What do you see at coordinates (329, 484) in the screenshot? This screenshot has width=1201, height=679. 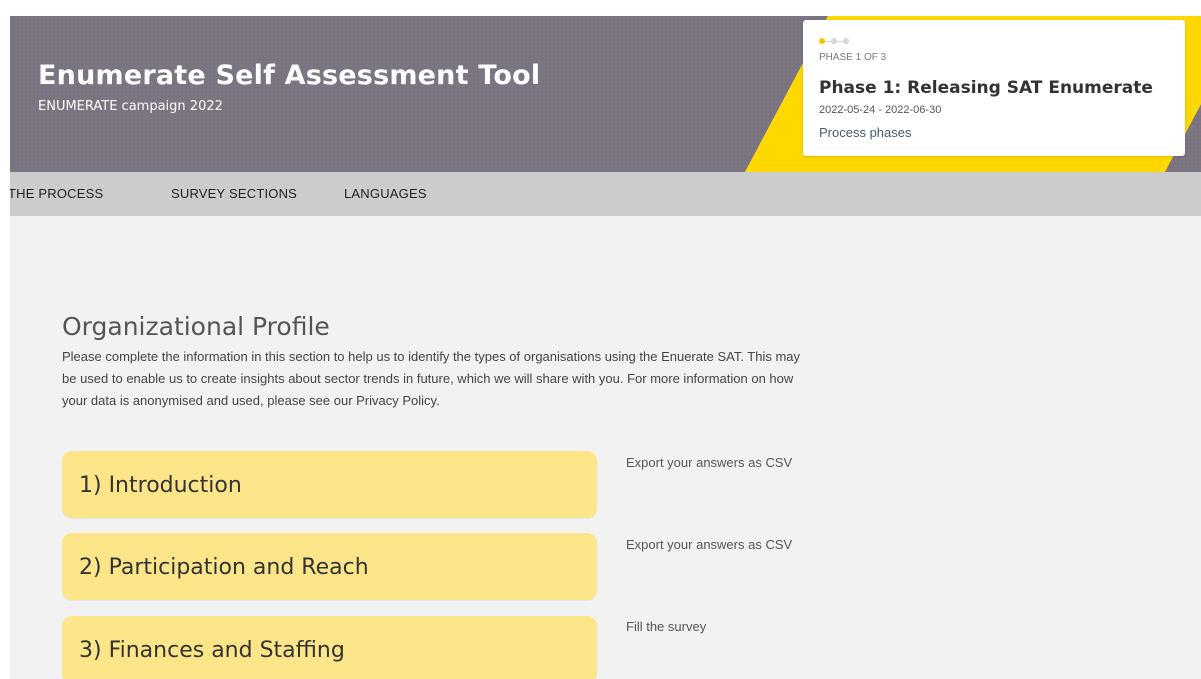 I see `survey-section-card-introduction: 1) Introduction` at bounding box center [329, 484].